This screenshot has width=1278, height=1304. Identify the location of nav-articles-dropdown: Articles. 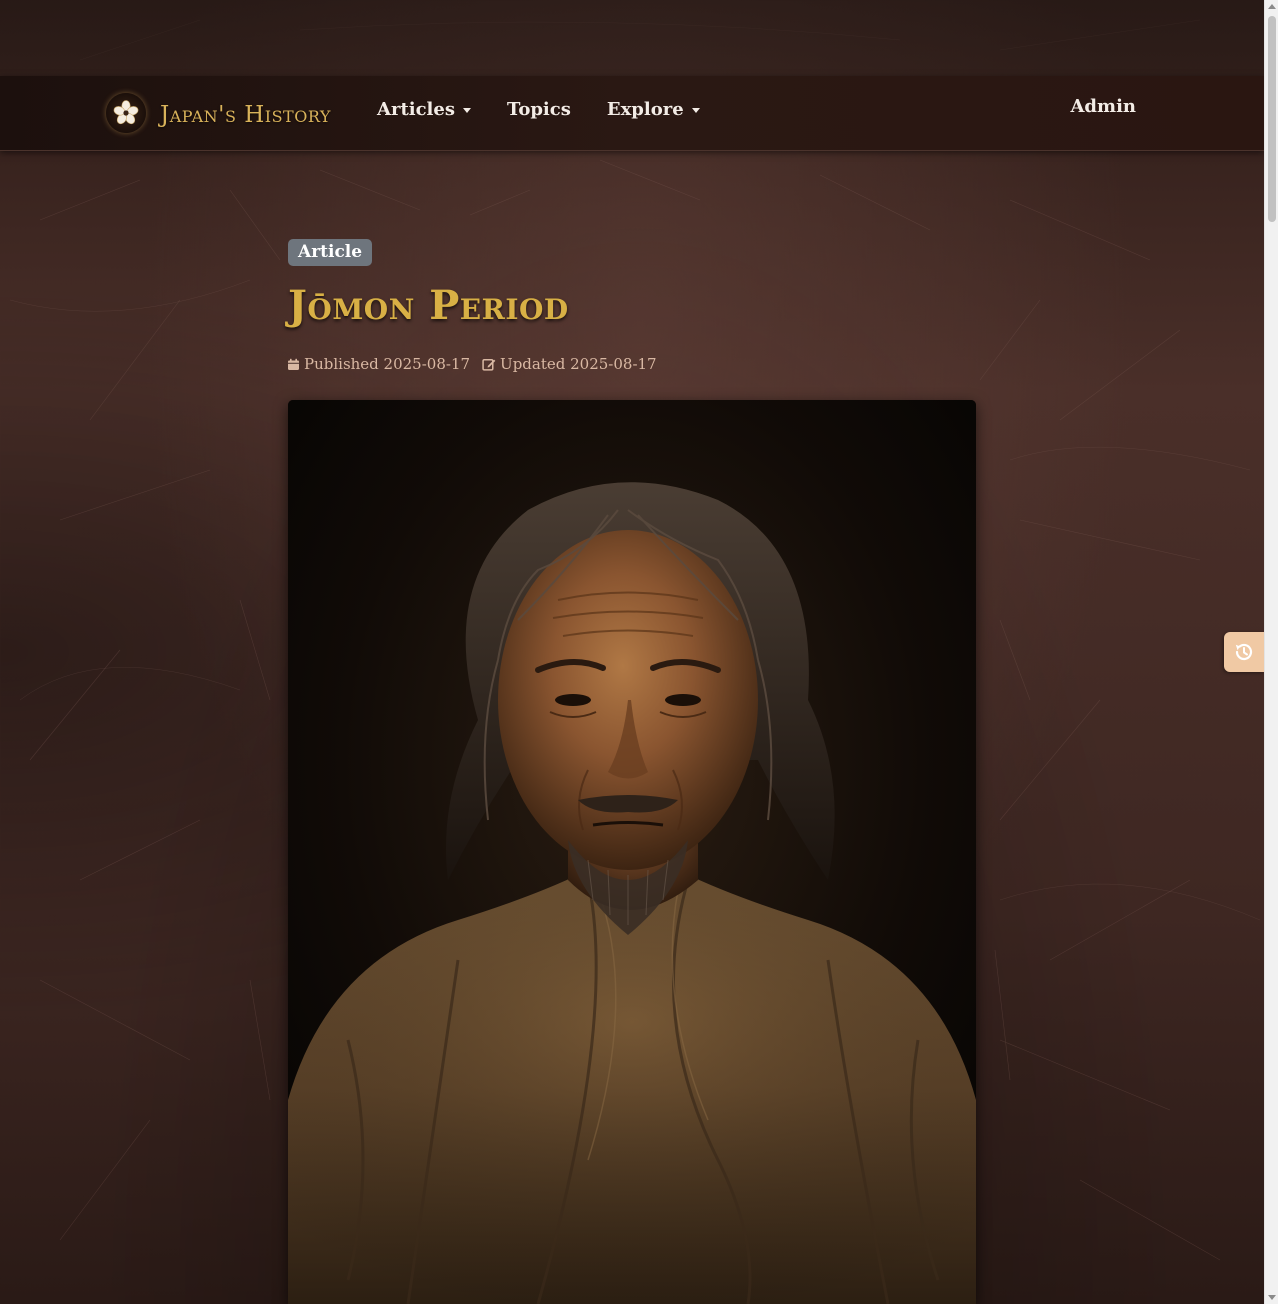
(424, 109).